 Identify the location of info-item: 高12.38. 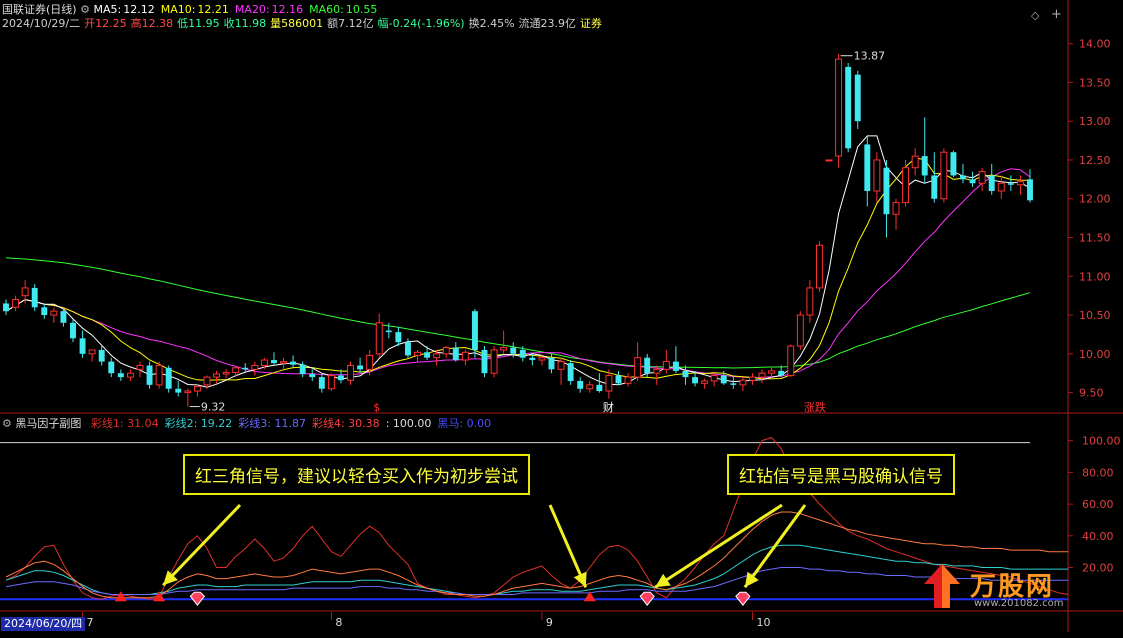
(152, 23).